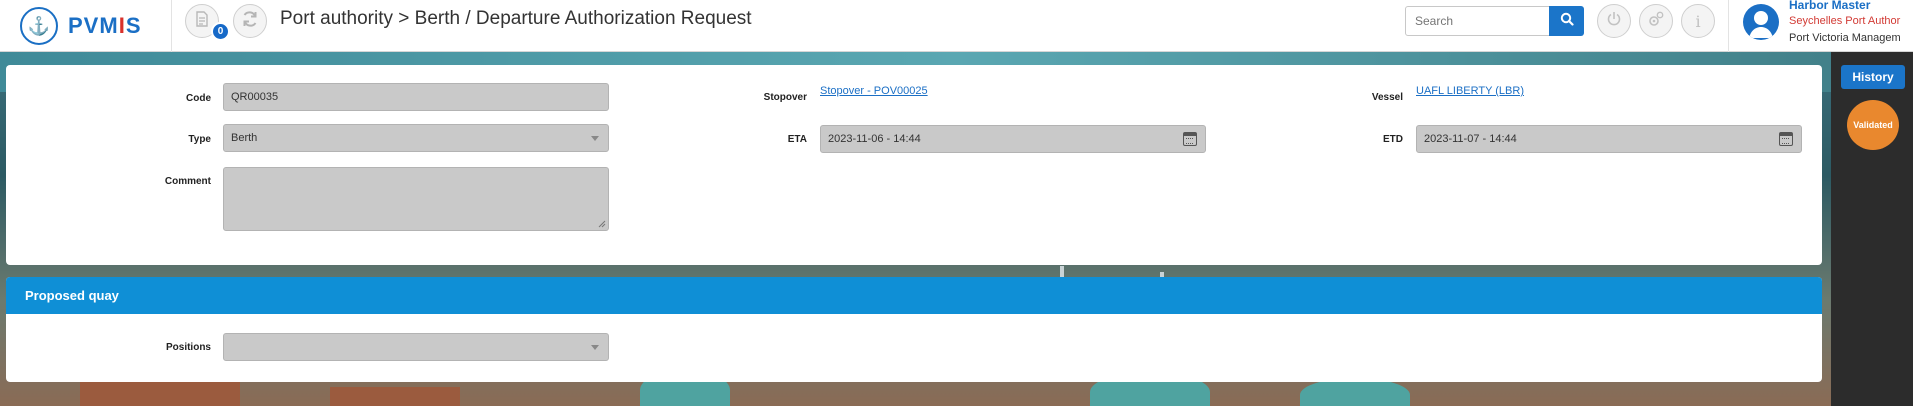 The width and height of the screenshot is (1913, 406). I want to click on info-icon: i, so click(1698, 21).